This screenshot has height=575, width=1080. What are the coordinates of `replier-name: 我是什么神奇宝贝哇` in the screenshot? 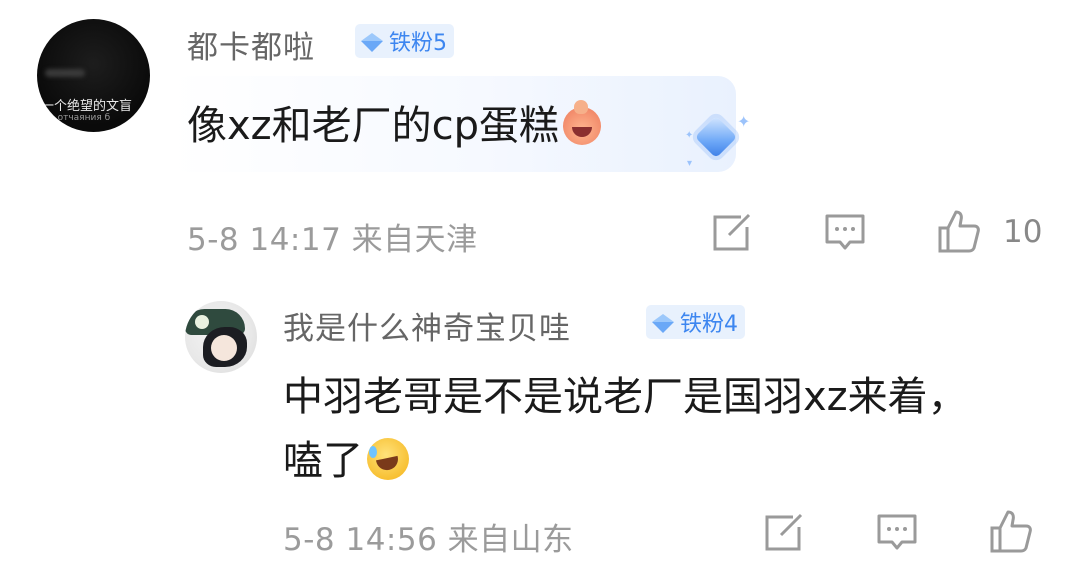 It's located at (427, 325).